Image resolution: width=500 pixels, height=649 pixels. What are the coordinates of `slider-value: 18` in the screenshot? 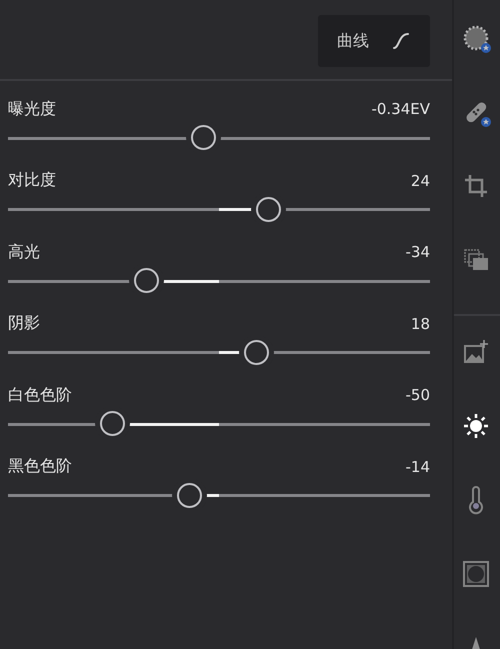 It's located at (420, 323).